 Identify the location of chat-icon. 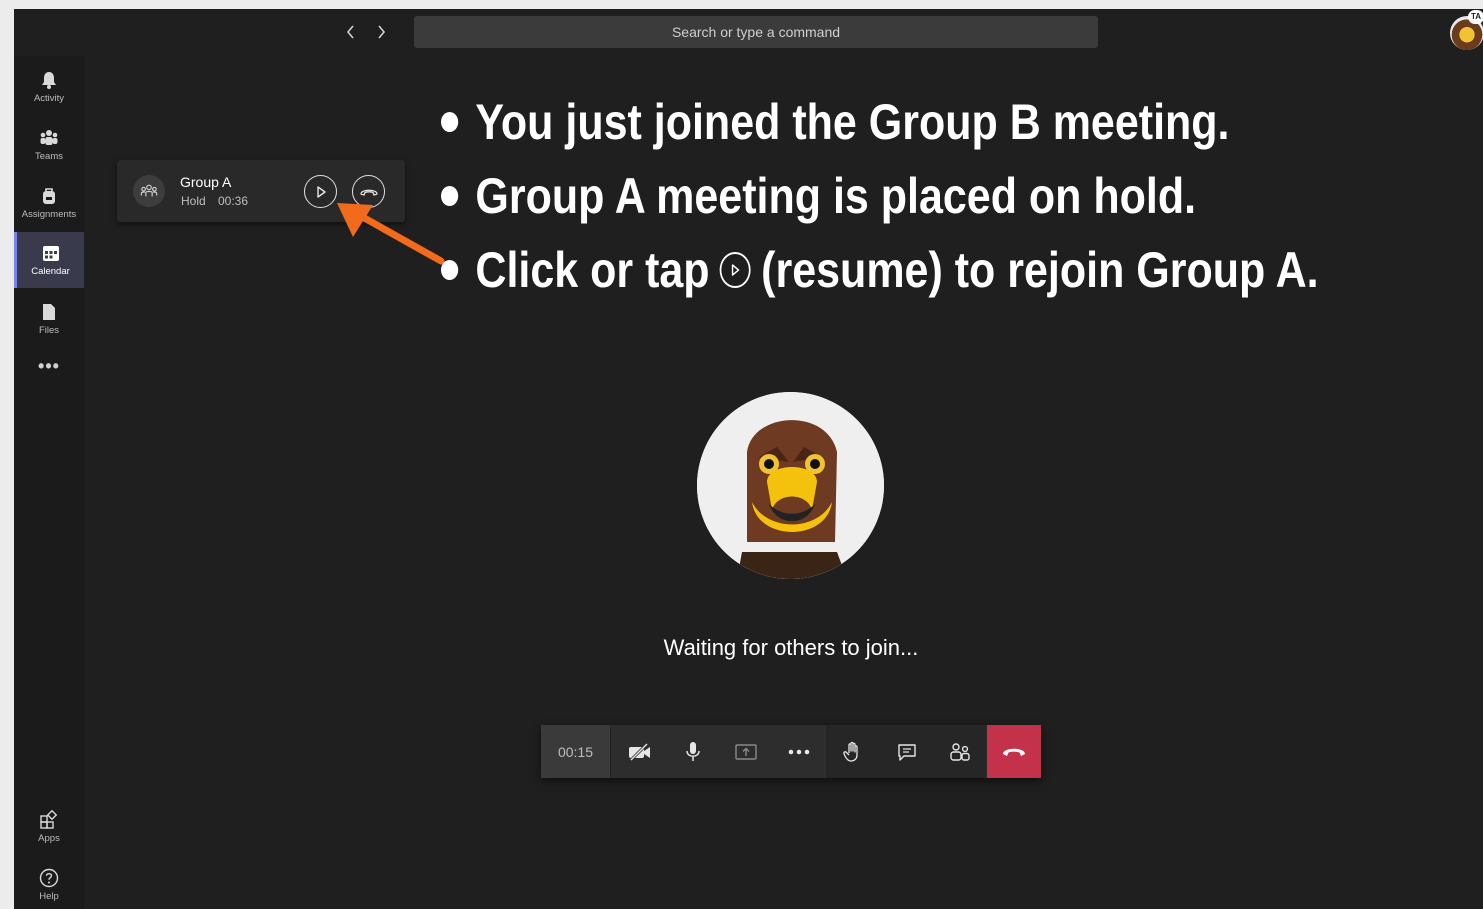
(906, 752).